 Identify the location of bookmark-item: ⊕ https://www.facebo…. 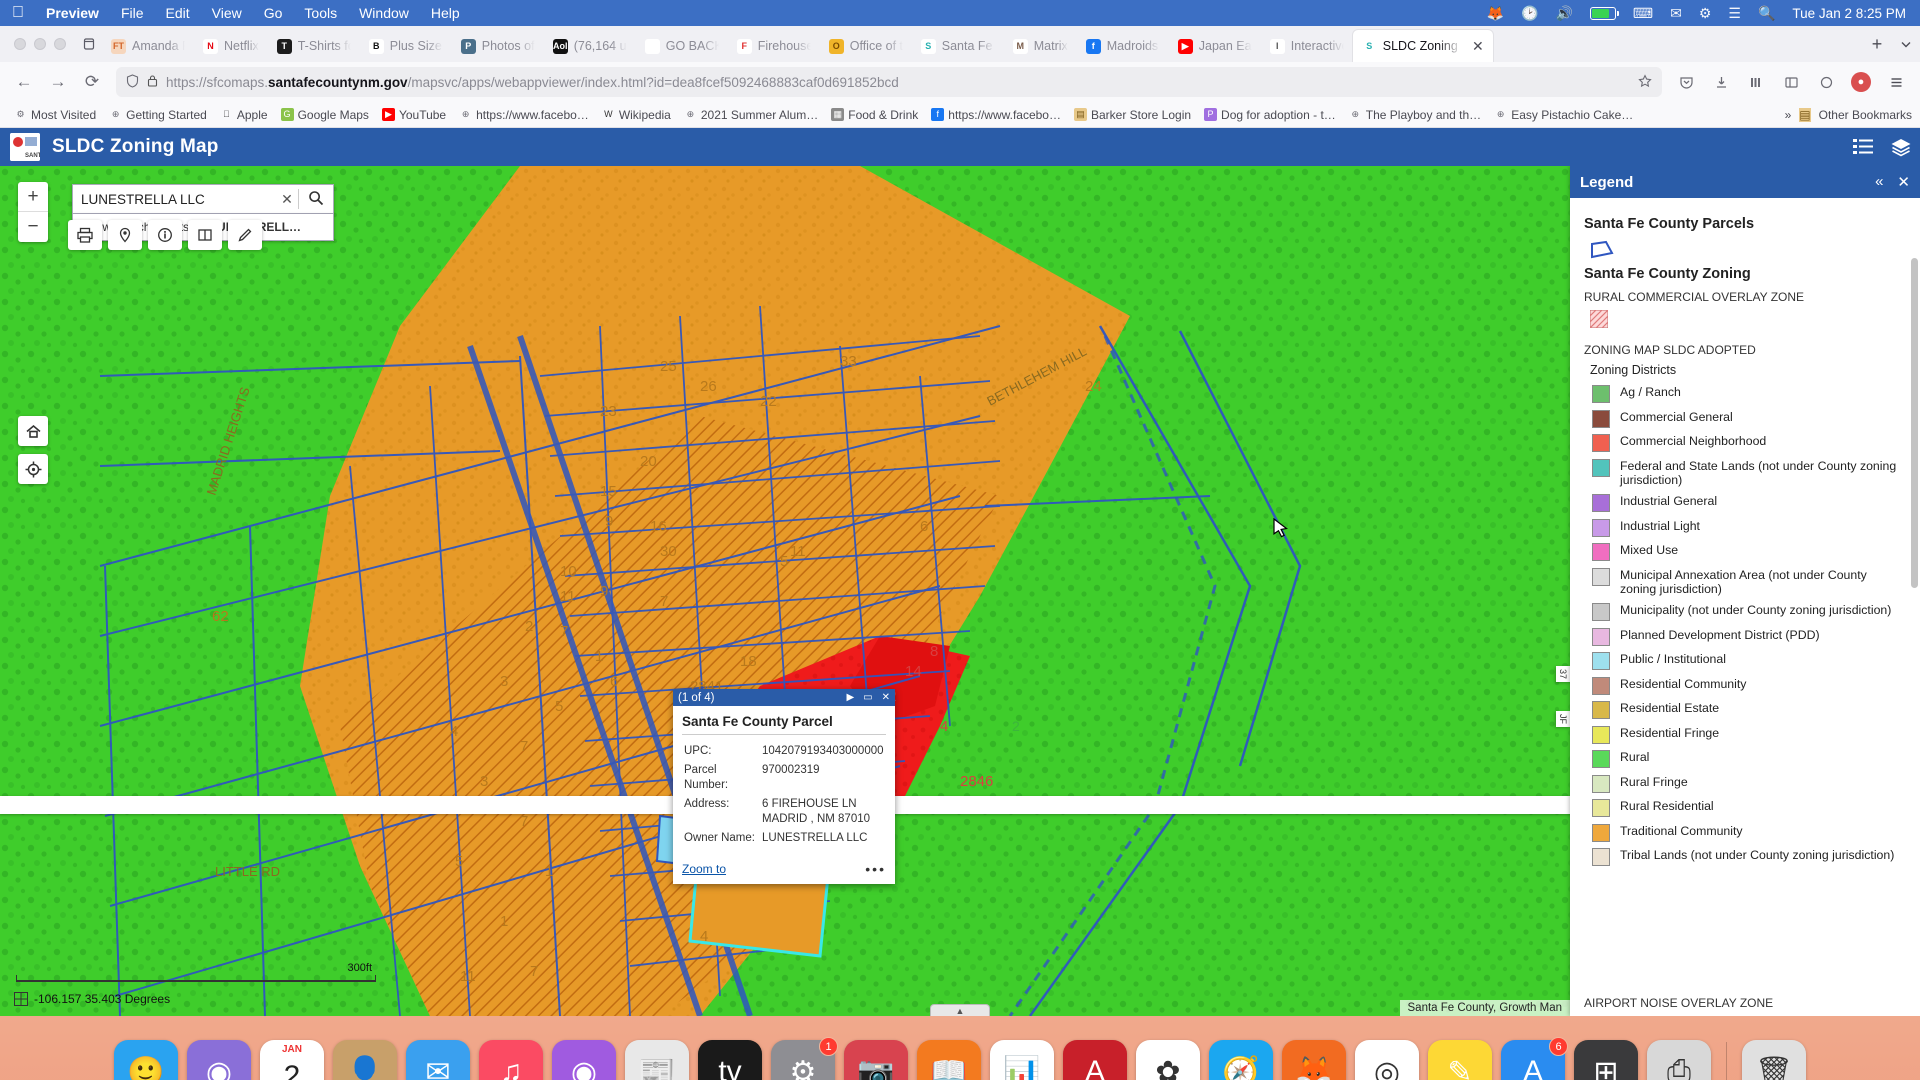
(524, 115).